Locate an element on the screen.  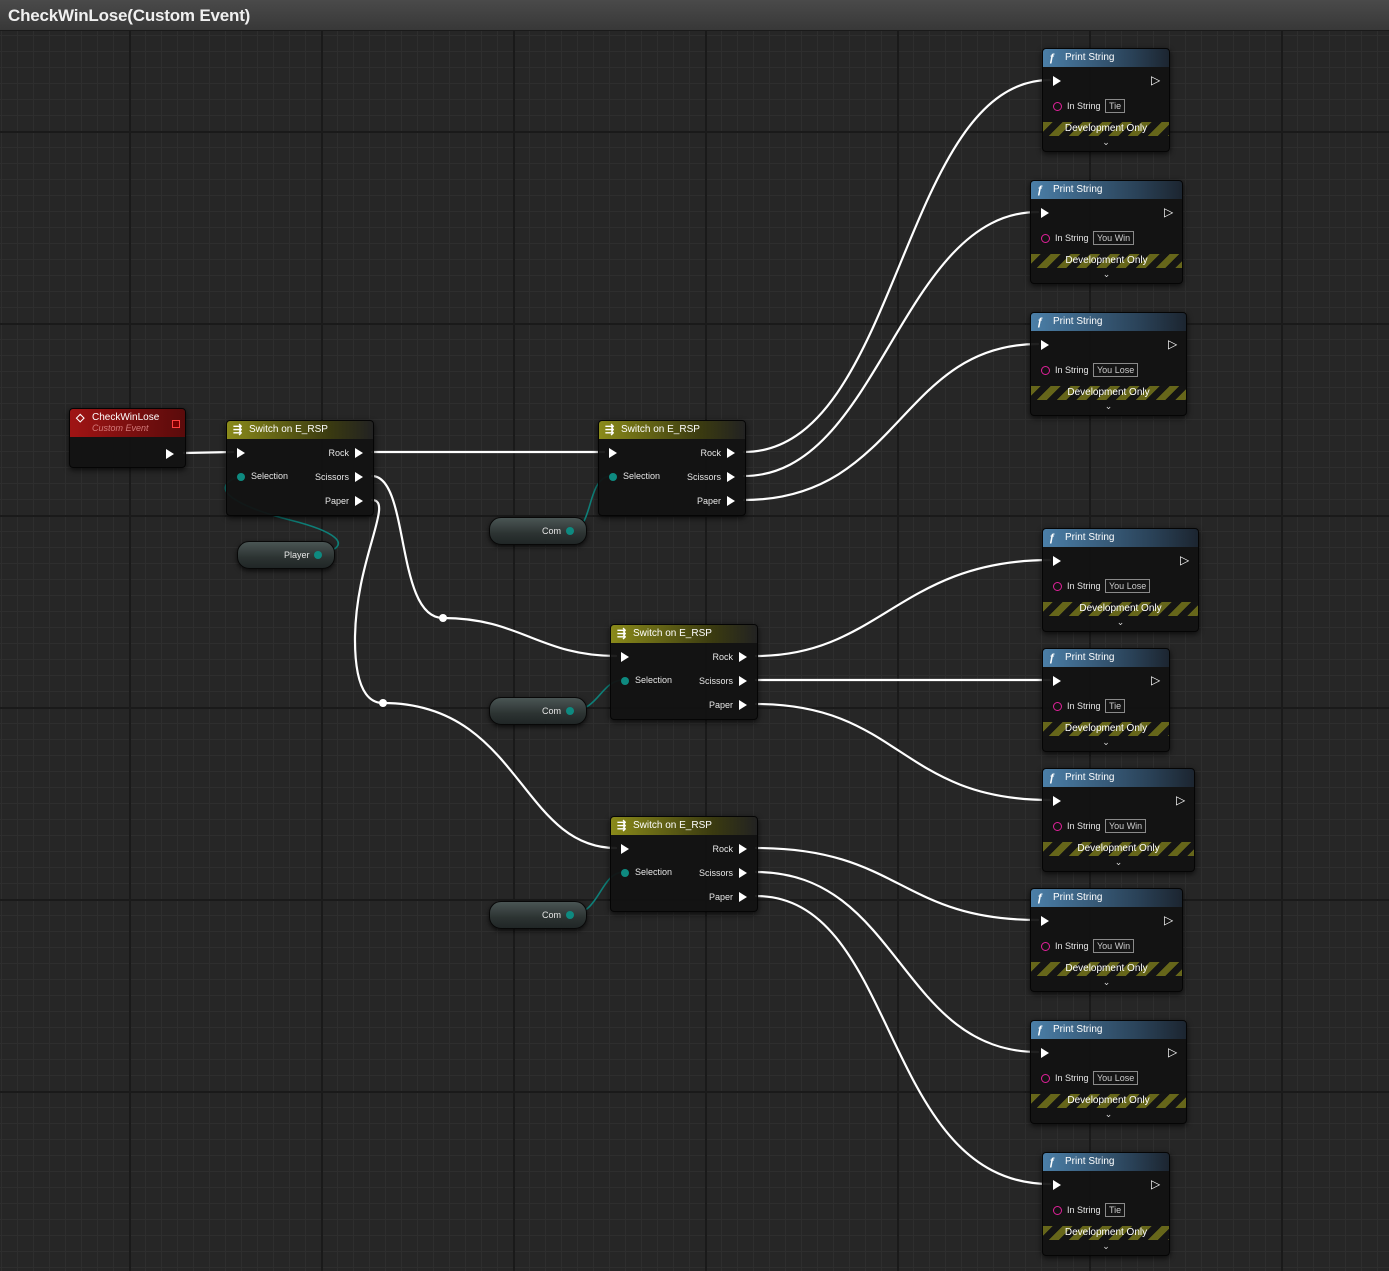
in-string-label: In String is located at coordinates (1072, 370).